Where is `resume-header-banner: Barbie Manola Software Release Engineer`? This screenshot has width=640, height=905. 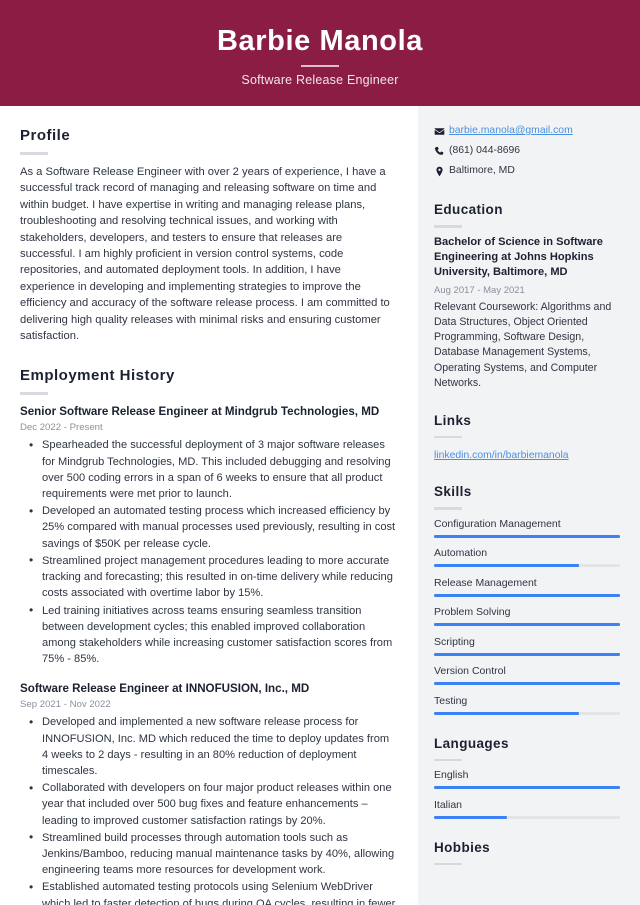
resume-header-banner: Barbie Manola Software Release Engineer is located at coordinates (320, 53).